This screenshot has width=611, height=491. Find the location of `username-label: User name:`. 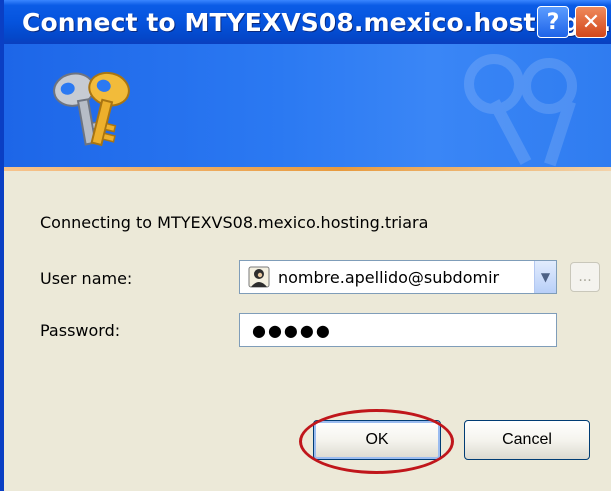

username-label: User name: is located at coordinates (86, 278).